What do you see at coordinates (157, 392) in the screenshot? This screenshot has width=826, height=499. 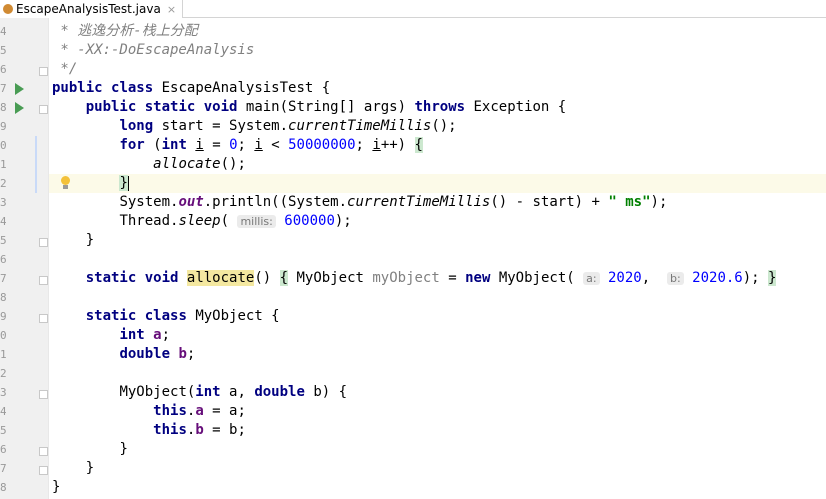 I see `constructor-declaration: MyObject(` at bounding box center [157, 392].